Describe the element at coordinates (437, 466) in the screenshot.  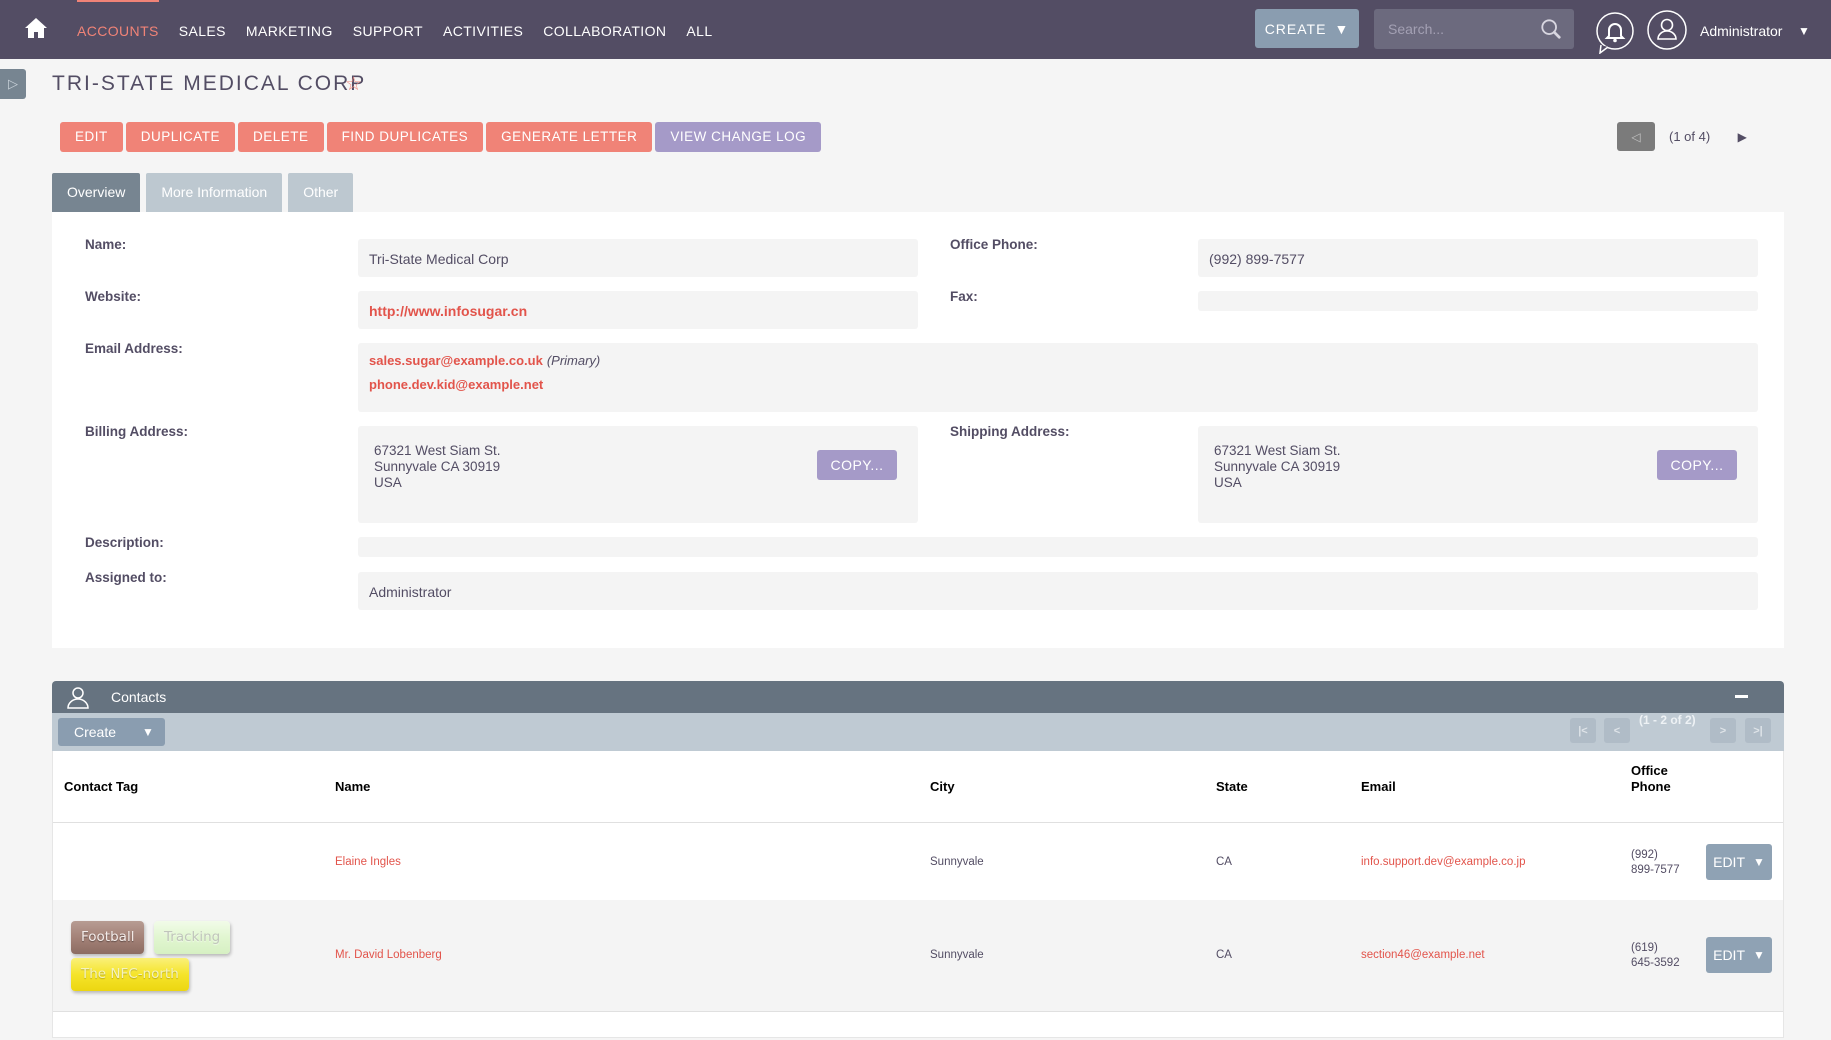
I see `billing-city-state-zip: Sunnyvale CA 30919` at that location.